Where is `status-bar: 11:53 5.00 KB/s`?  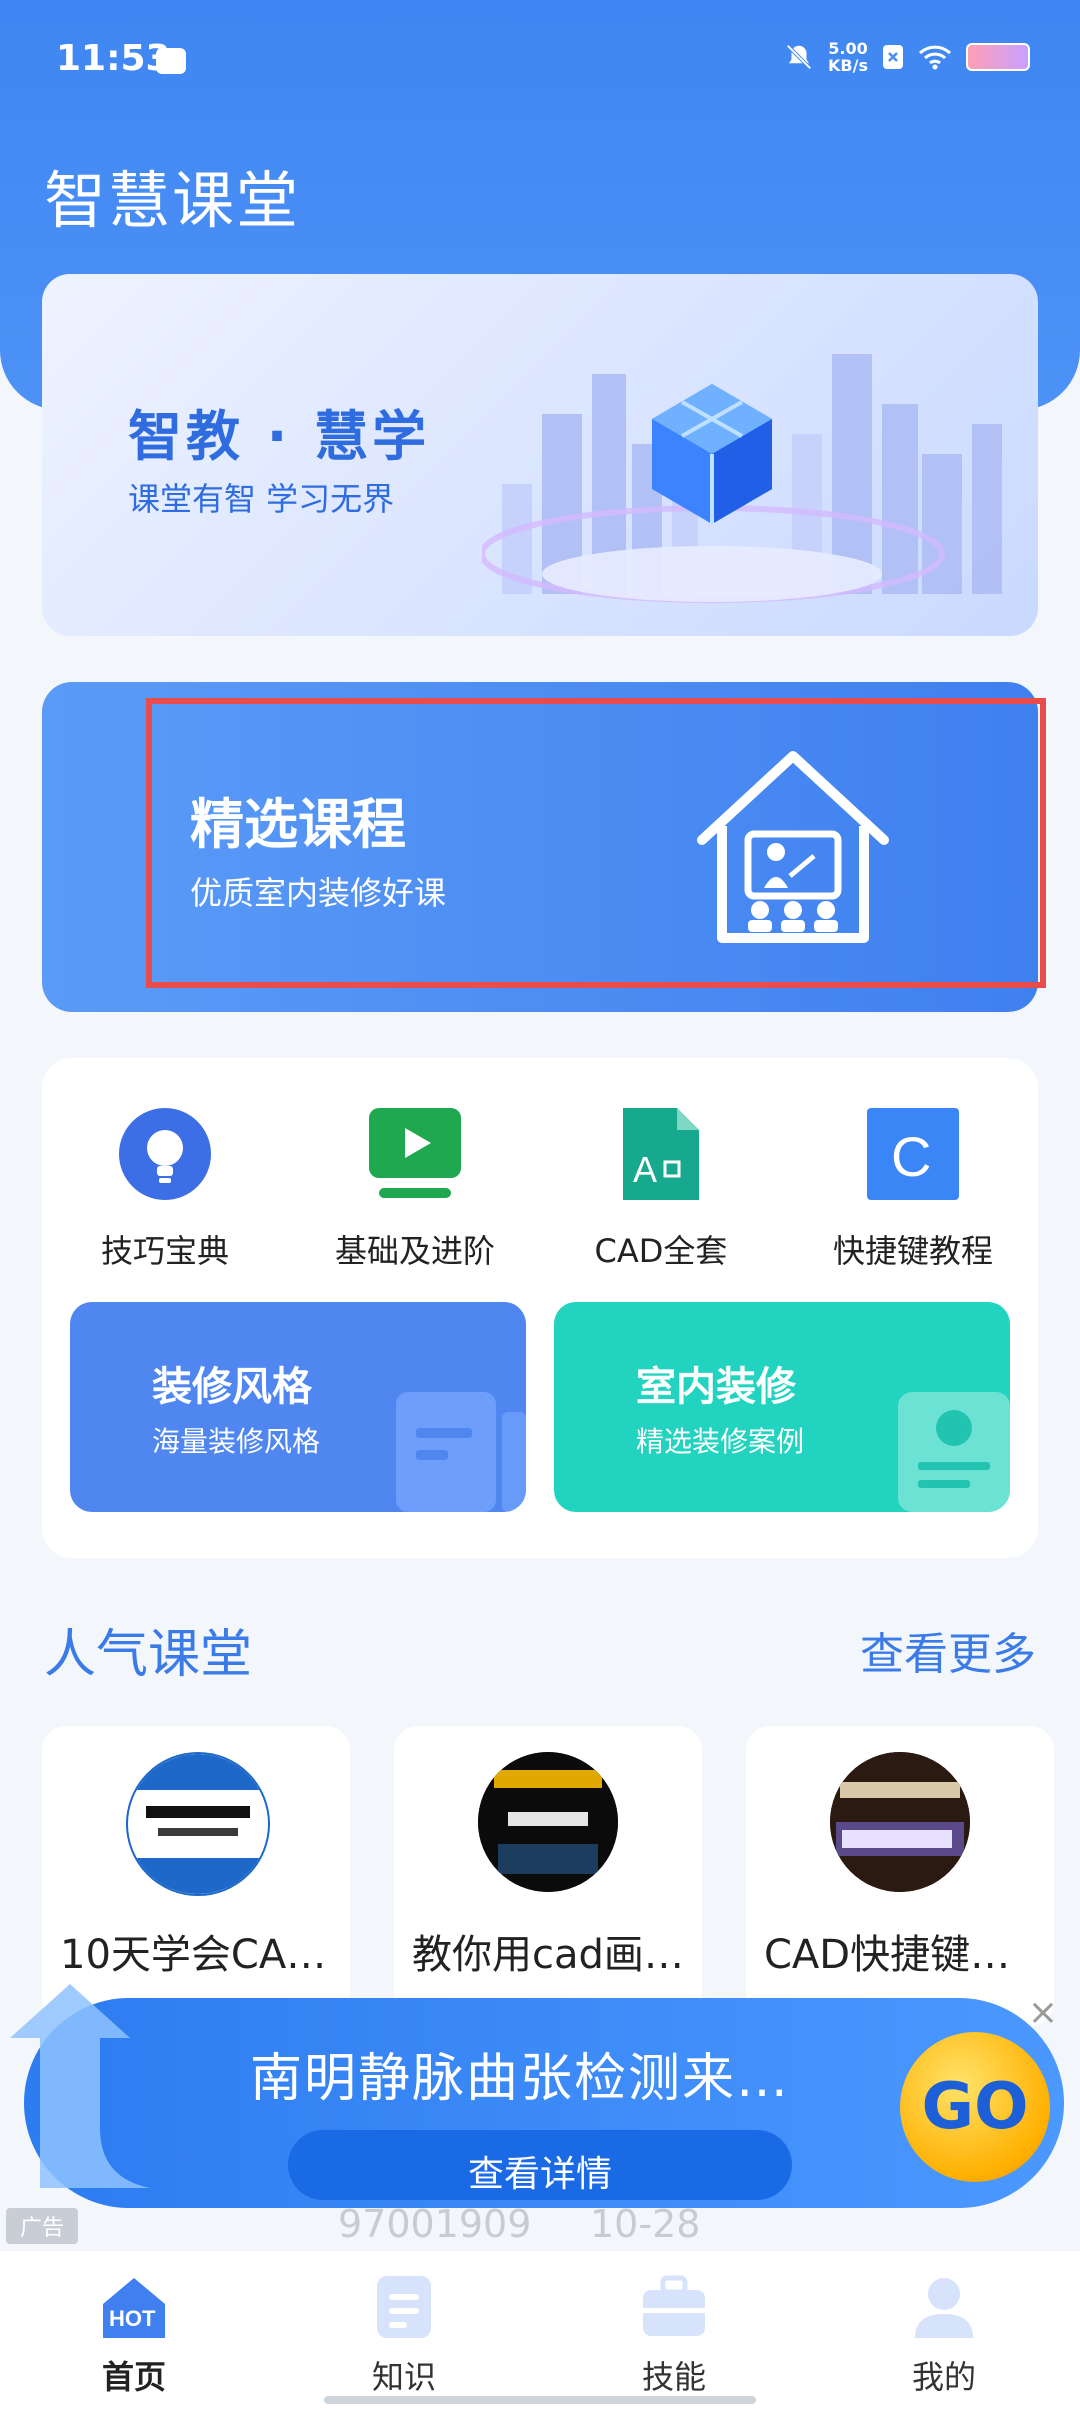 status-bar: 11:53 5.00 KB/s is located at coordinates (540, 65).